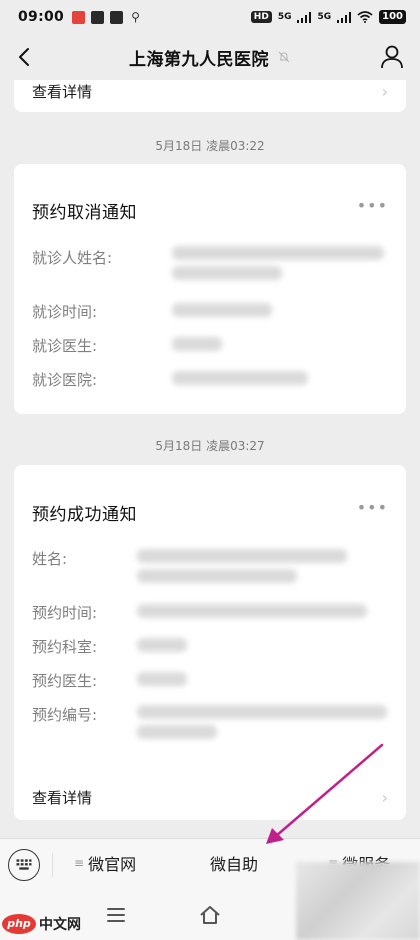  I want to click on field-row: 就诊时间:, so click(210, 311).